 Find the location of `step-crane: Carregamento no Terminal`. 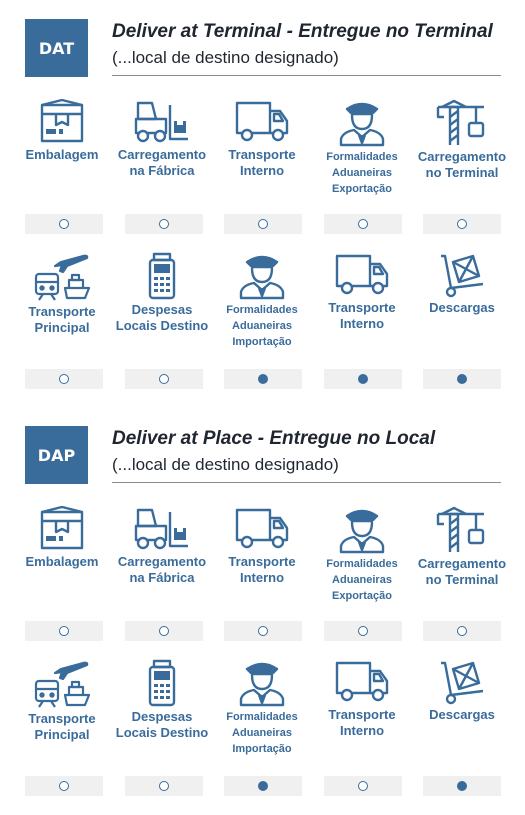

step-crane: Carregamento no Terminal is located at coordinates (462, 547).